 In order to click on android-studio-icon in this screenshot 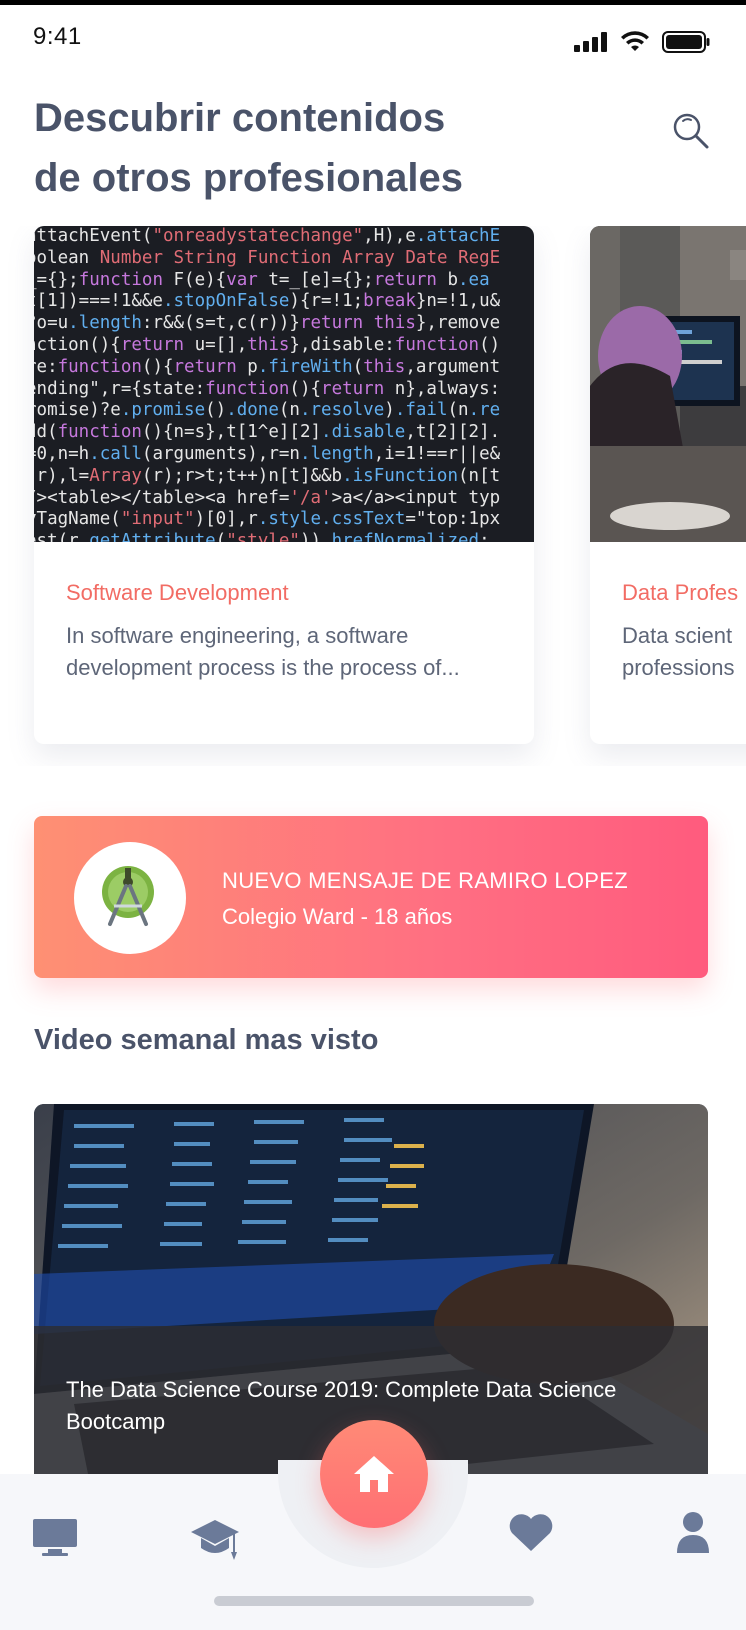, I will do `click(128, 896)`.